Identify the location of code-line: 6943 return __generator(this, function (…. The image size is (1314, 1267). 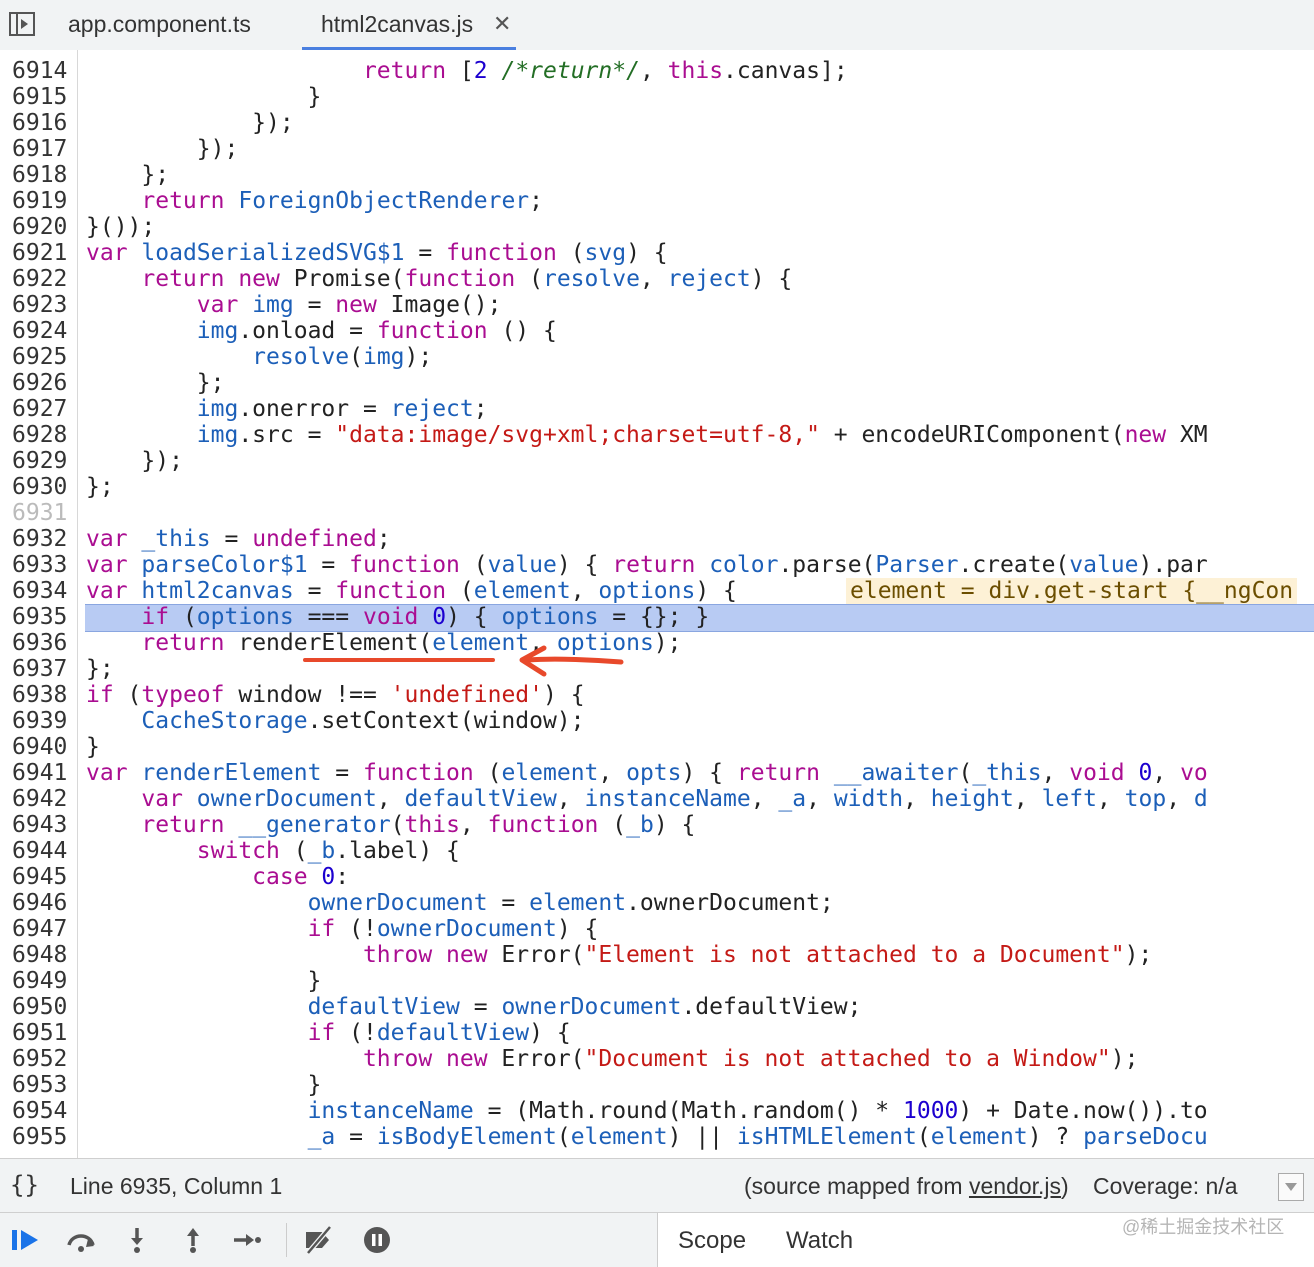
(657, 825).